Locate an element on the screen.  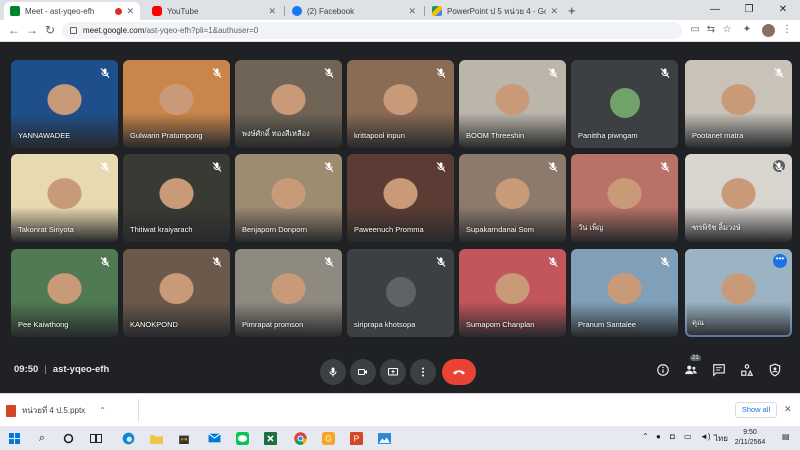
participant-name: Thitiwat kraiyarach is located at coordinates (161, 229).